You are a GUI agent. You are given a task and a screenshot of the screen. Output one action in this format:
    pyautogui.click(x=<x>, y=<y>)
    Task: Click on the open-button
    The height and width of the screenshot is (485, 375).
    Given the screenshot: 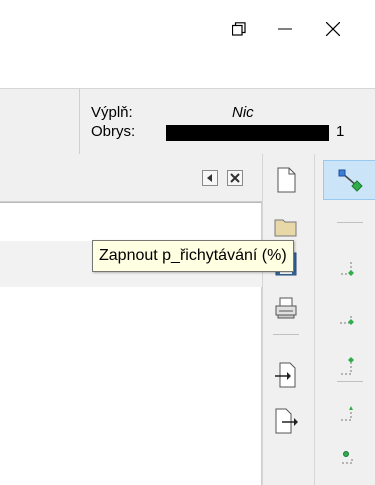 What is the action you would take?
    pyautogui.click(x=286, y=227)
    